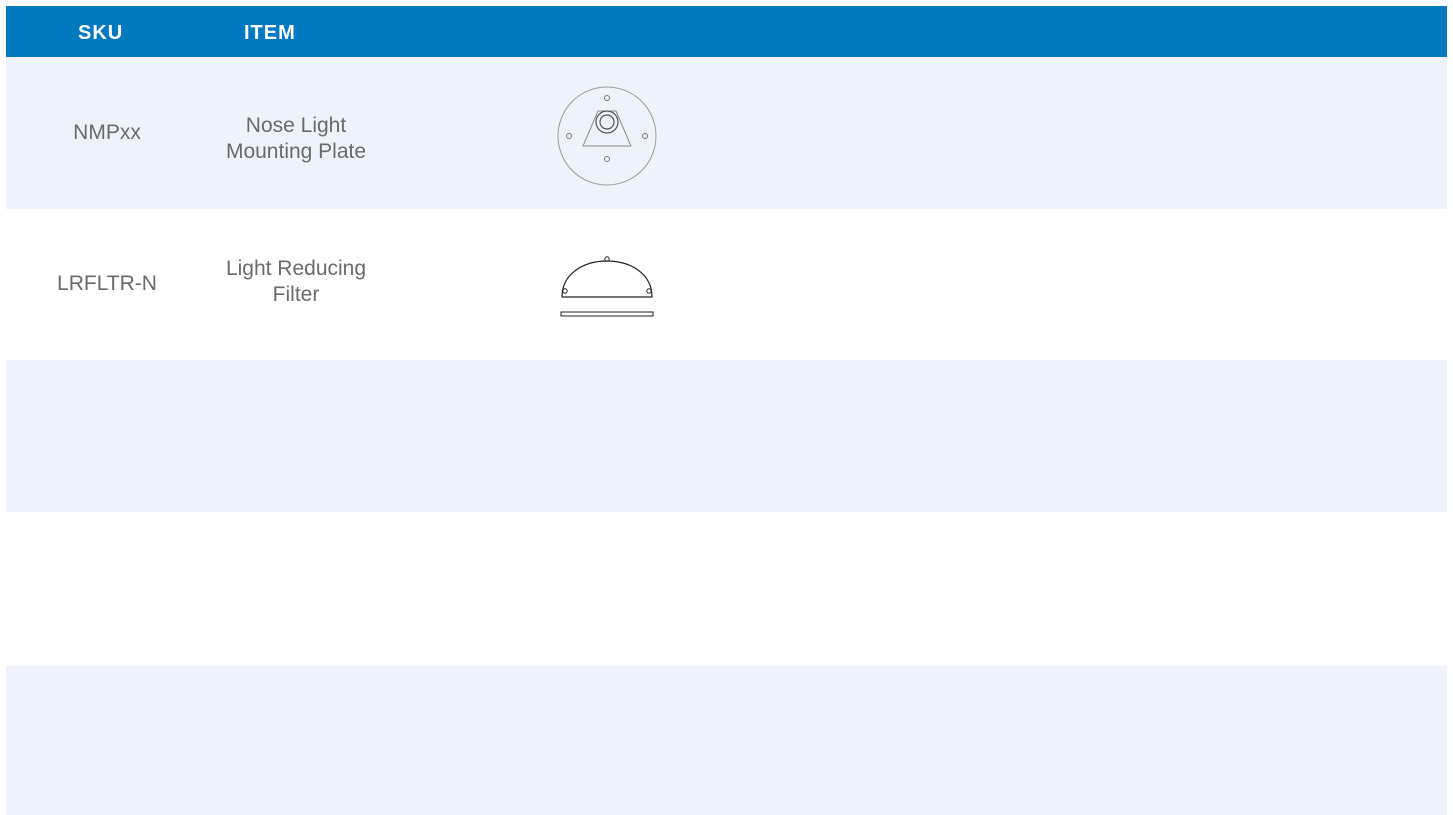 The image size is (1453, 815). What do you see at coordinates (107, 132) in the screenshot?
I see `sku-cell: NMPxx` at bounding box center [107, 132].